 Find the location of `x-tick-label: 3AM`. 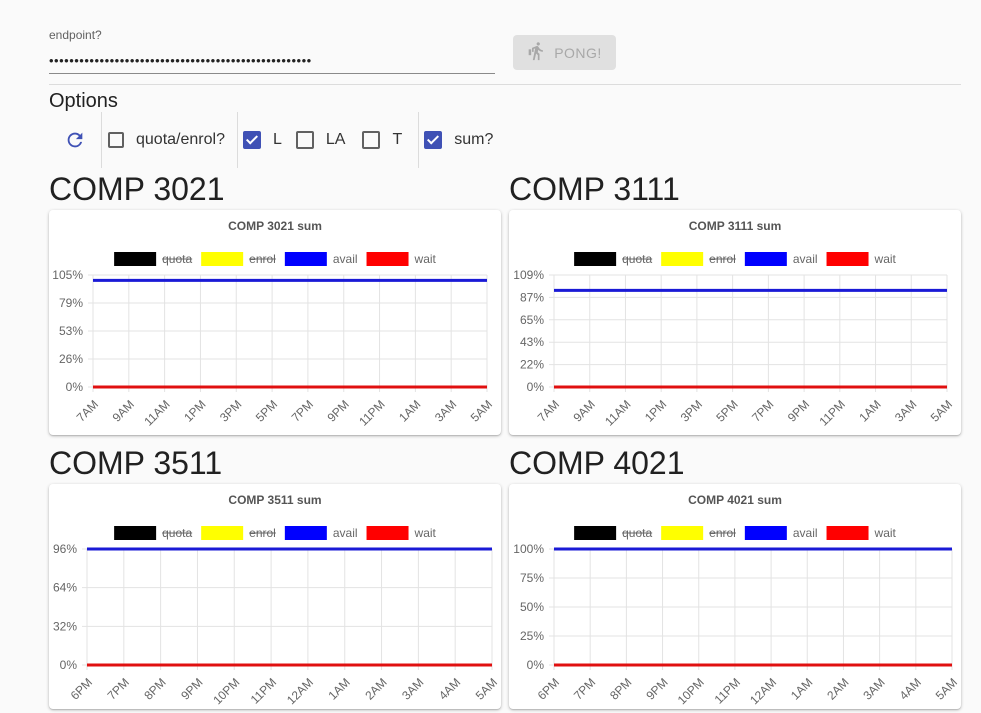

x-tick-label: 3AM is located at coordinates (873, 688).